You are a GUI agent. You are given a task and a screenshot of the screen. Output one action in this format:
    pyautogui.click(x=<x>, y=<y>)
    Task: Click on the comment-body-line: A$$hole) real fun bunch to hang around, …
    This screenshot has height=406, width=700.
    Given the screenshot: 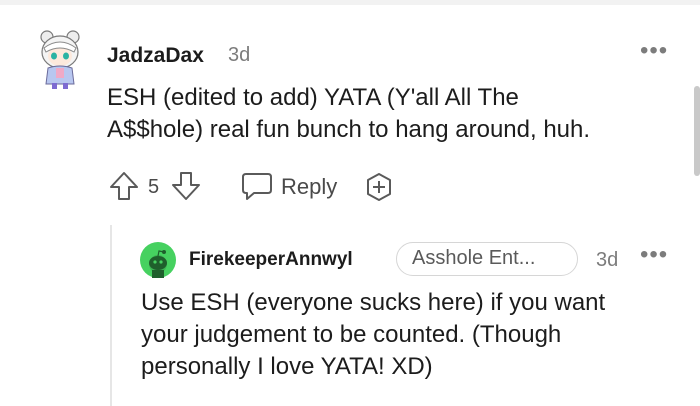 What is the action you would take?
    pyautogui.click(x=349, y=129)
    